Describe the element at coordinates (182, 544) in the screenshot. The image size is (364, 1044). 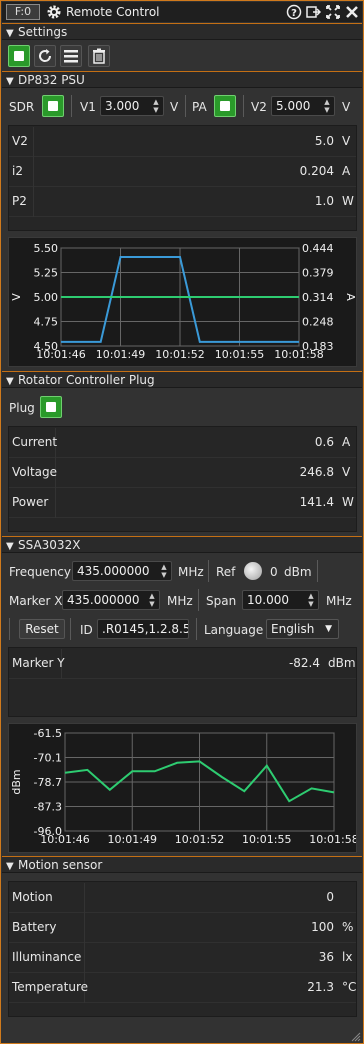
I see `ssa-section-header: ▼ SSA3032X` at that location.